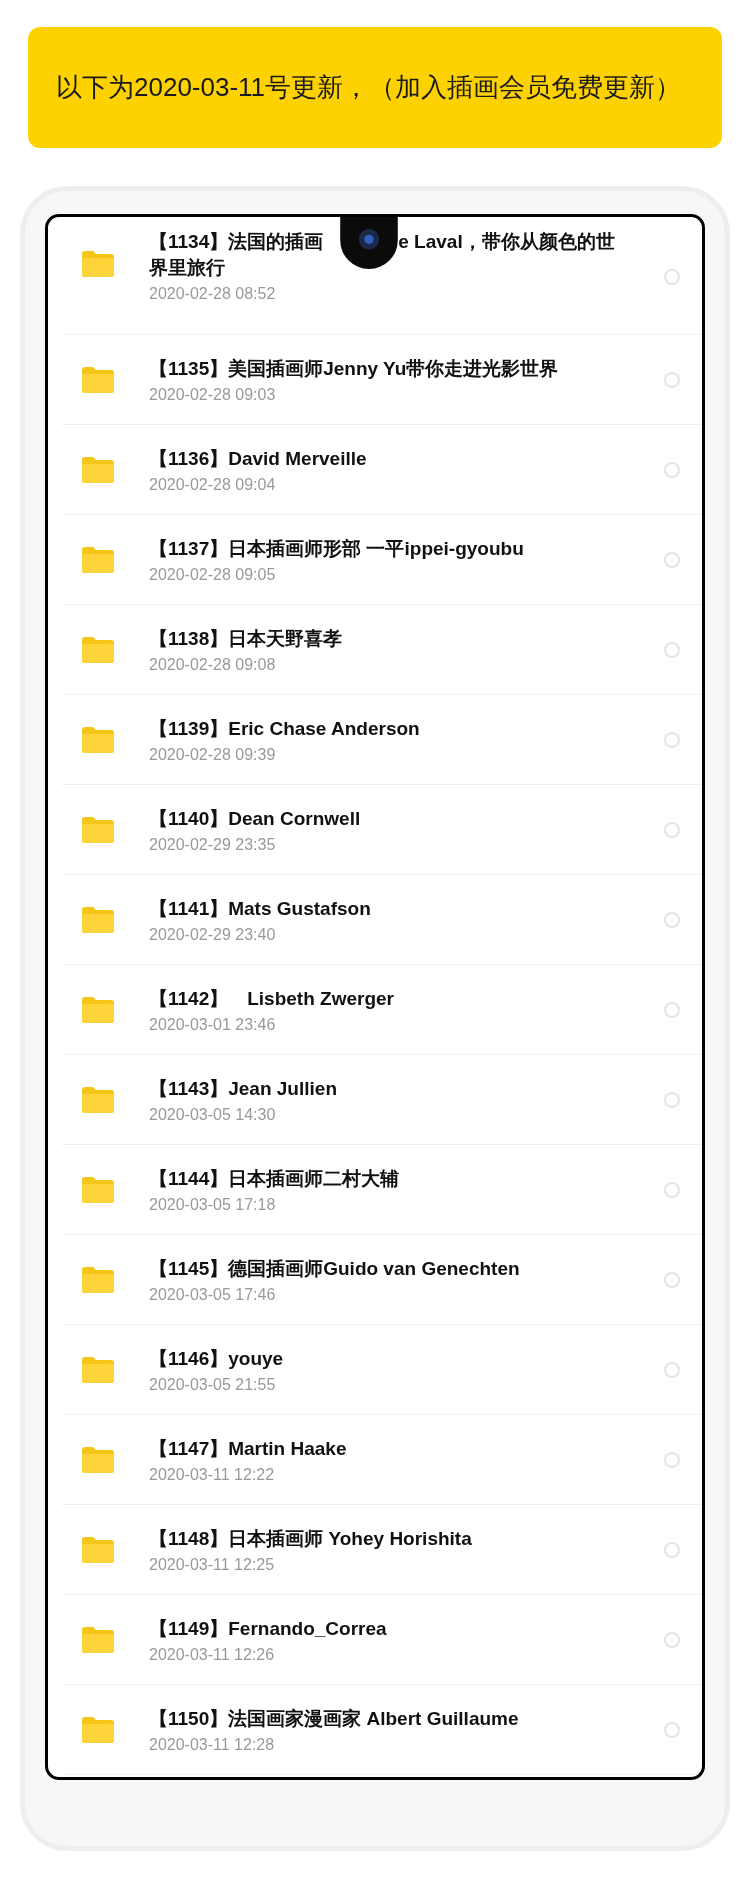  I want to click on folder-date: 2020-02-28 09:03, so click(213, 394).